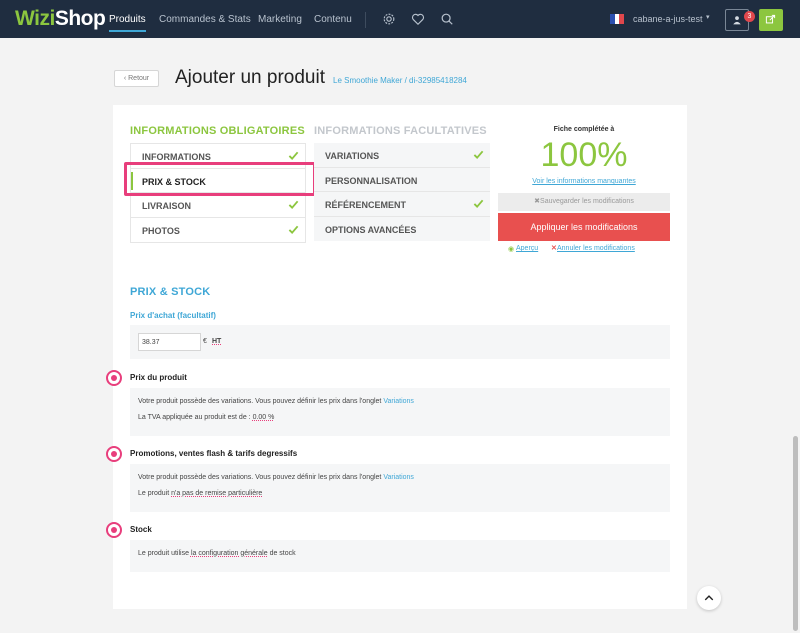 The height and width of the screenshot is (633, 800). Describe the element at coordinates (218, 230) in the screenshot. I see `tab-photos: PHOTOS` at that location.